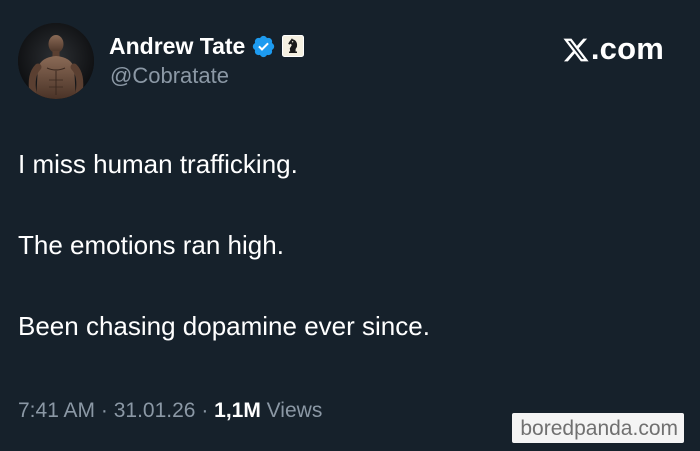  I want to click on tweet-meta-row: 7:41 AM · 31.01.26 · 1,1M Views, so click(170, 411).